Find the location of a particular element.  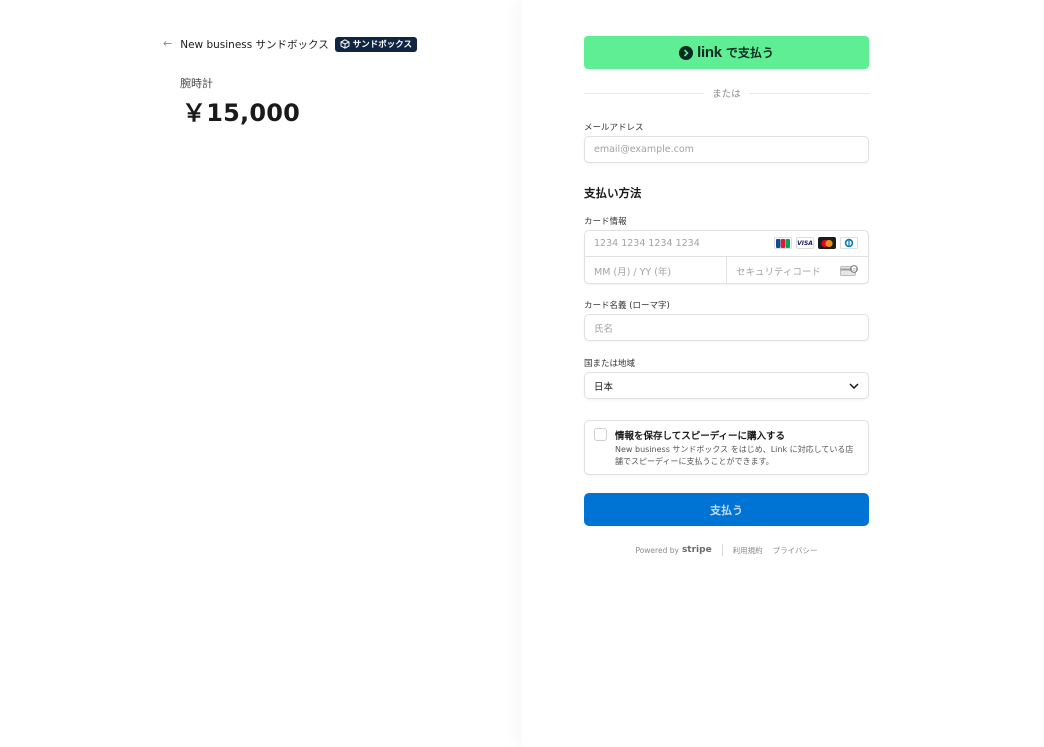

link-logo-text: link is located at coordinates (709, 52).